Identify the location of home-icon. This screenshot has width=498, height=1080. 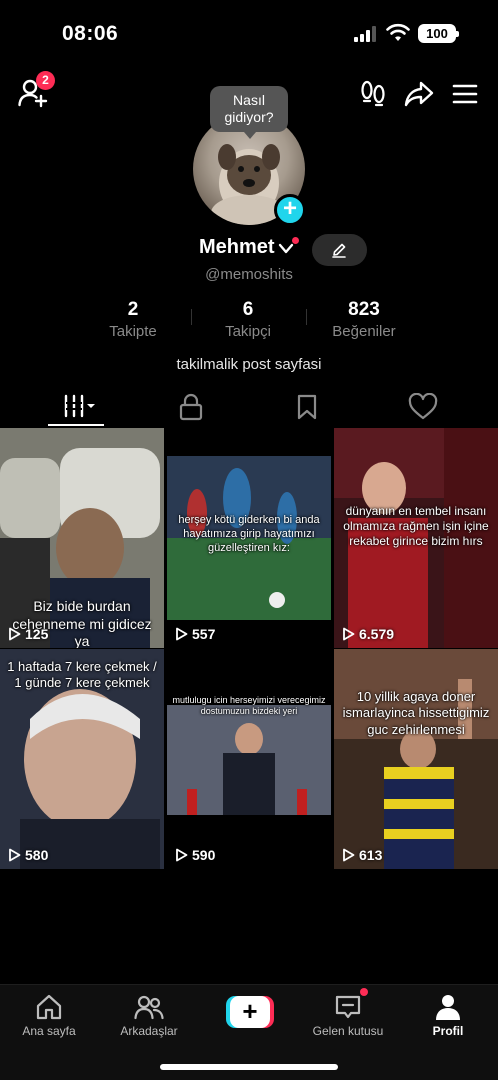
(49, 1007).